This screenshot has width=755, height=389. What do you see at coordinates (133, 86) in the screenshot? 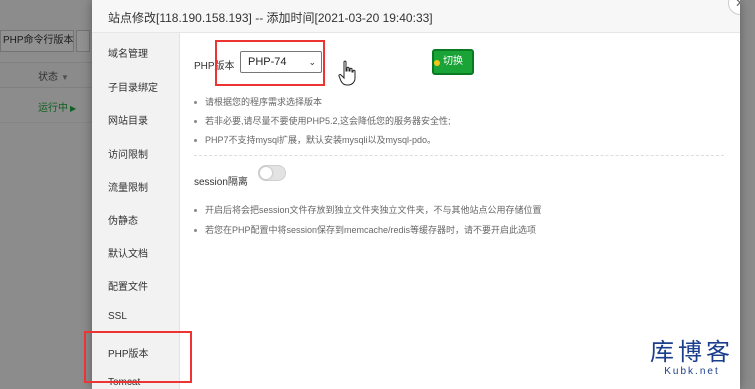
I see `sidebar-item-subdir: 子目录绑定` at bounding box center [133, 86].